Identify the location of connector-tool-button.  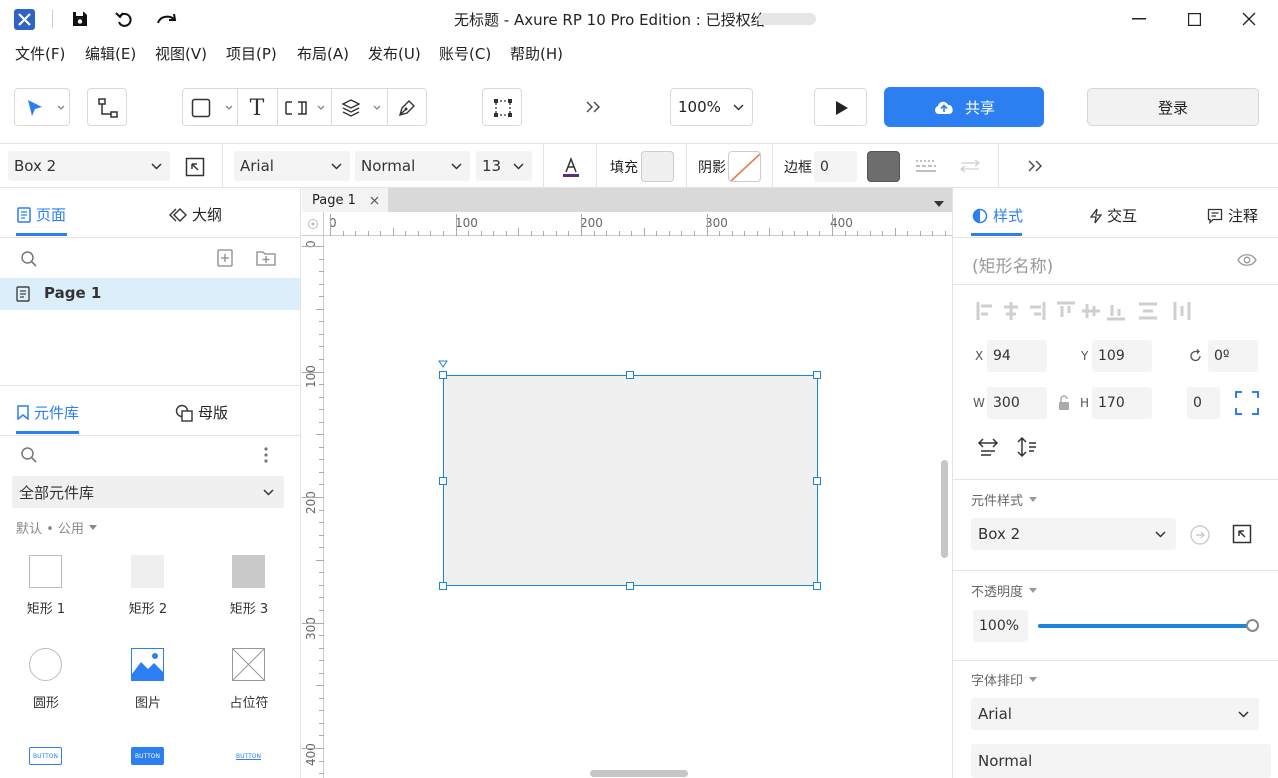
(107, 107).